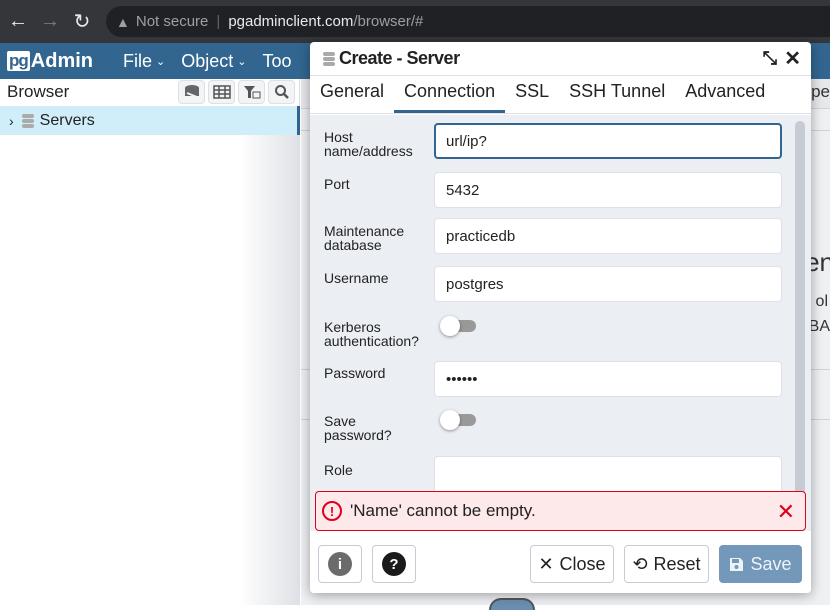 The width and height of the screenshot is (830, 610). Describe the element at coordinates (560, 511) in the screenshot. I see `error-notification: ! 'Name' cannot be empty. ✕` at that location.